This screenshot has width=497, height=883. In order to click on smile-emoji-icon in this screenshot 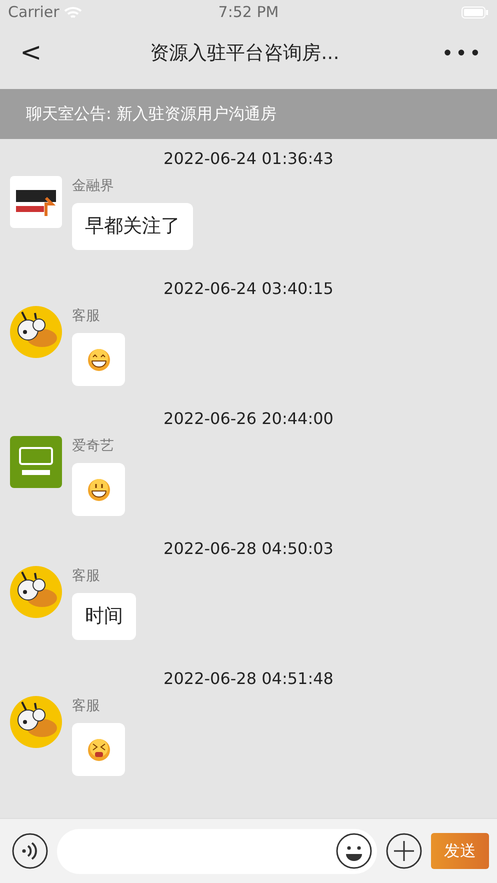, I will do `click(98, 490)`.